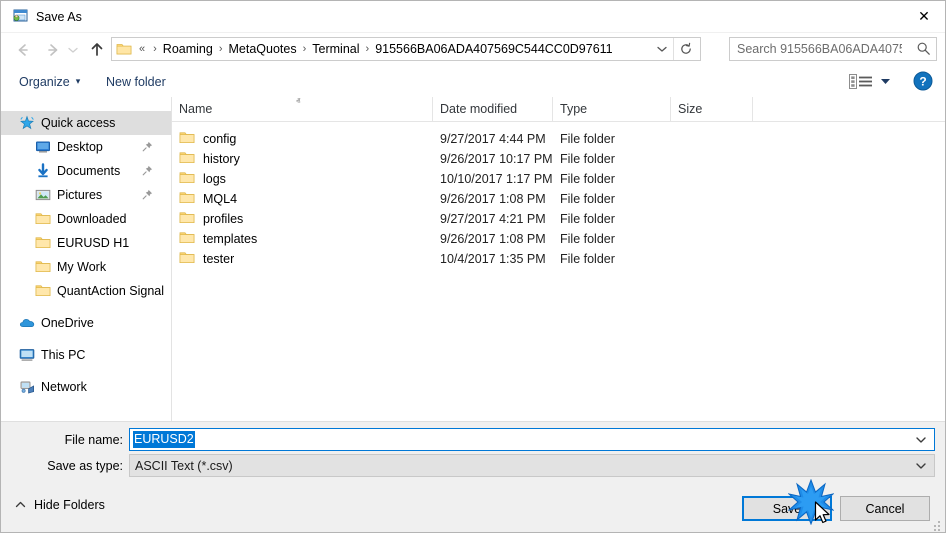 This screenshot has height=533, width=946. I want to click on list-view-icon, so click(860, 81).